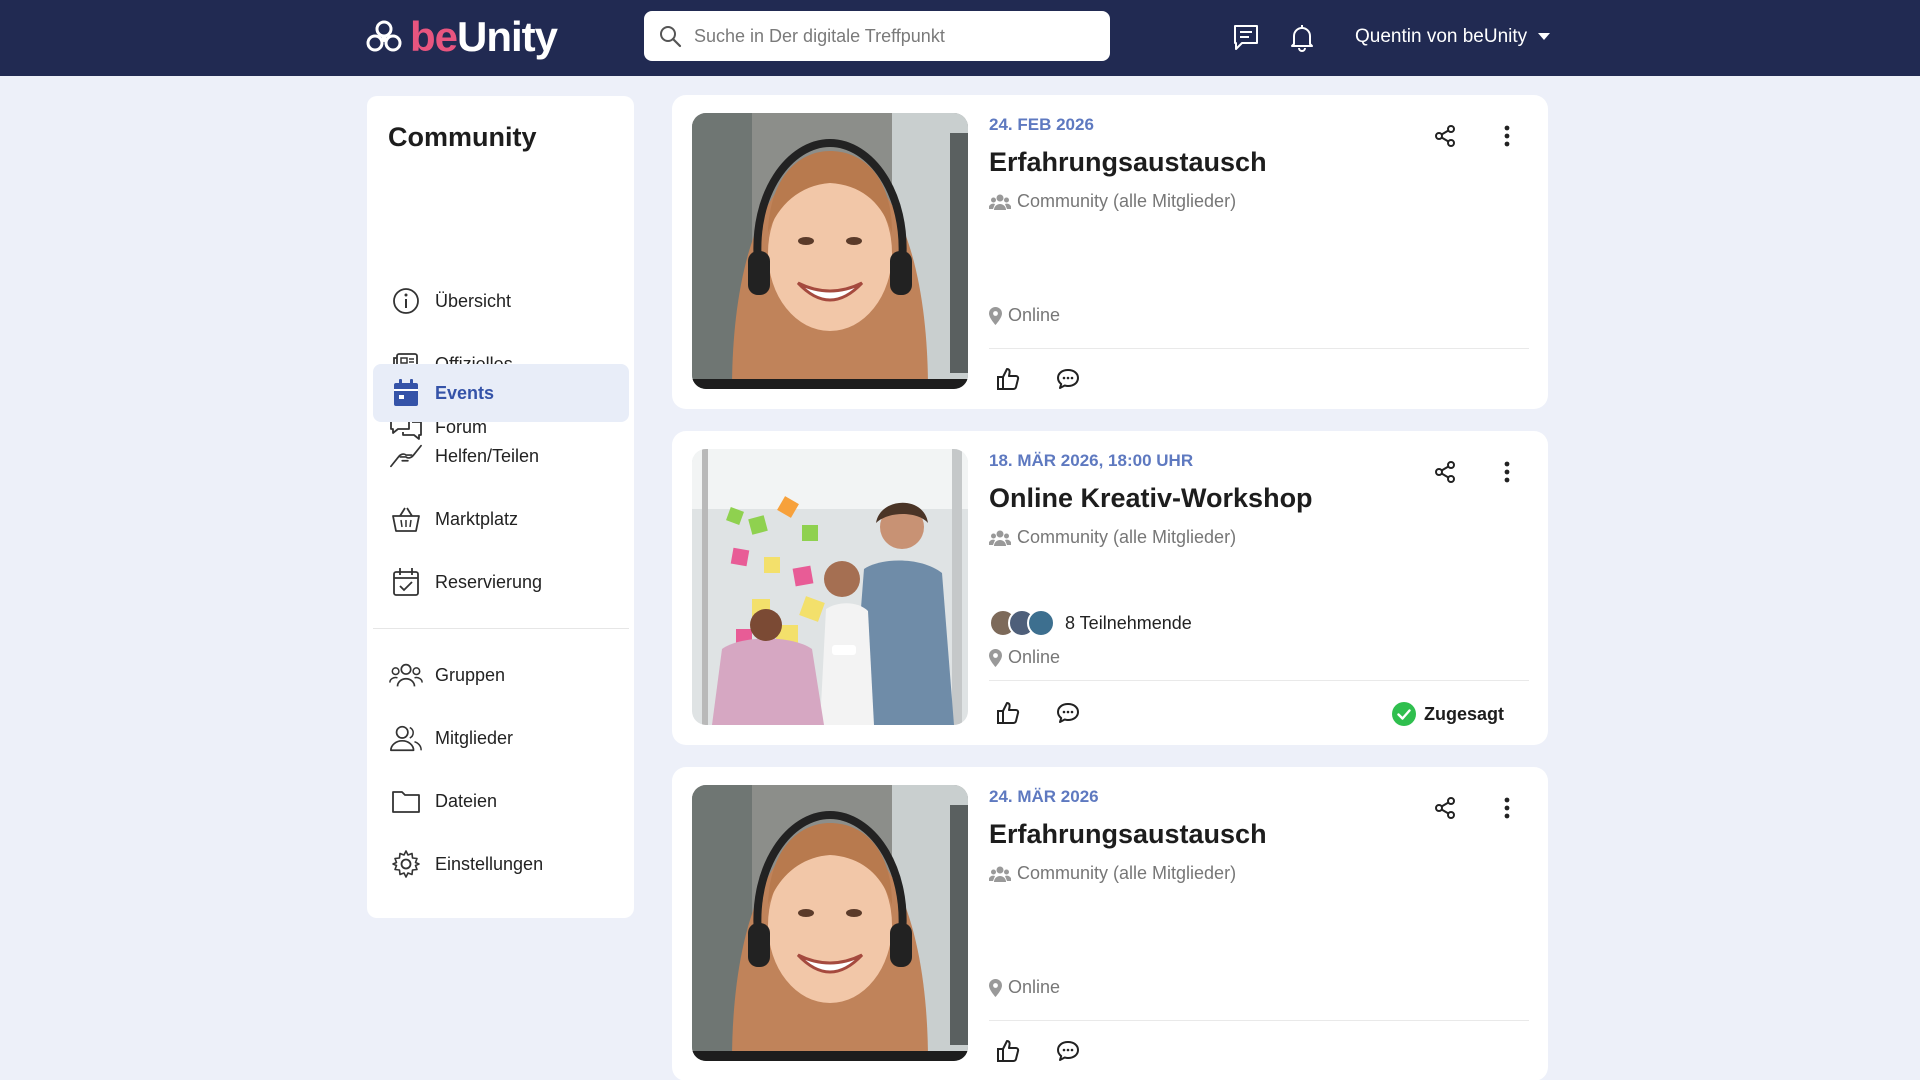 The width and height of the screenshot is (1920, 1080). Describe the element at coordinates (501, 628) in the screenshot. I see `sidebar-divider` at that location.